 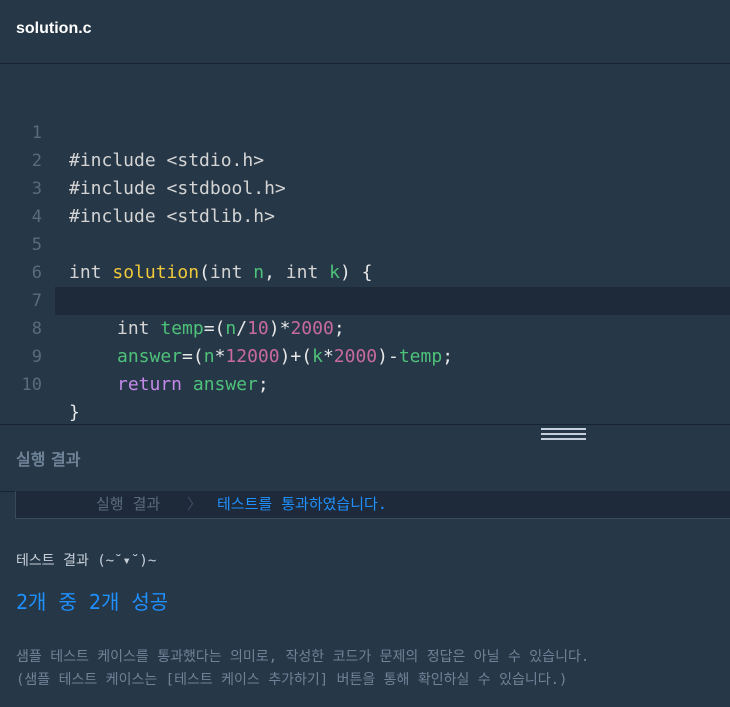 What do you see at coordinates (36, 301) in the screenshot?
I see `line-number: 7` at bounding box center [36, 301].